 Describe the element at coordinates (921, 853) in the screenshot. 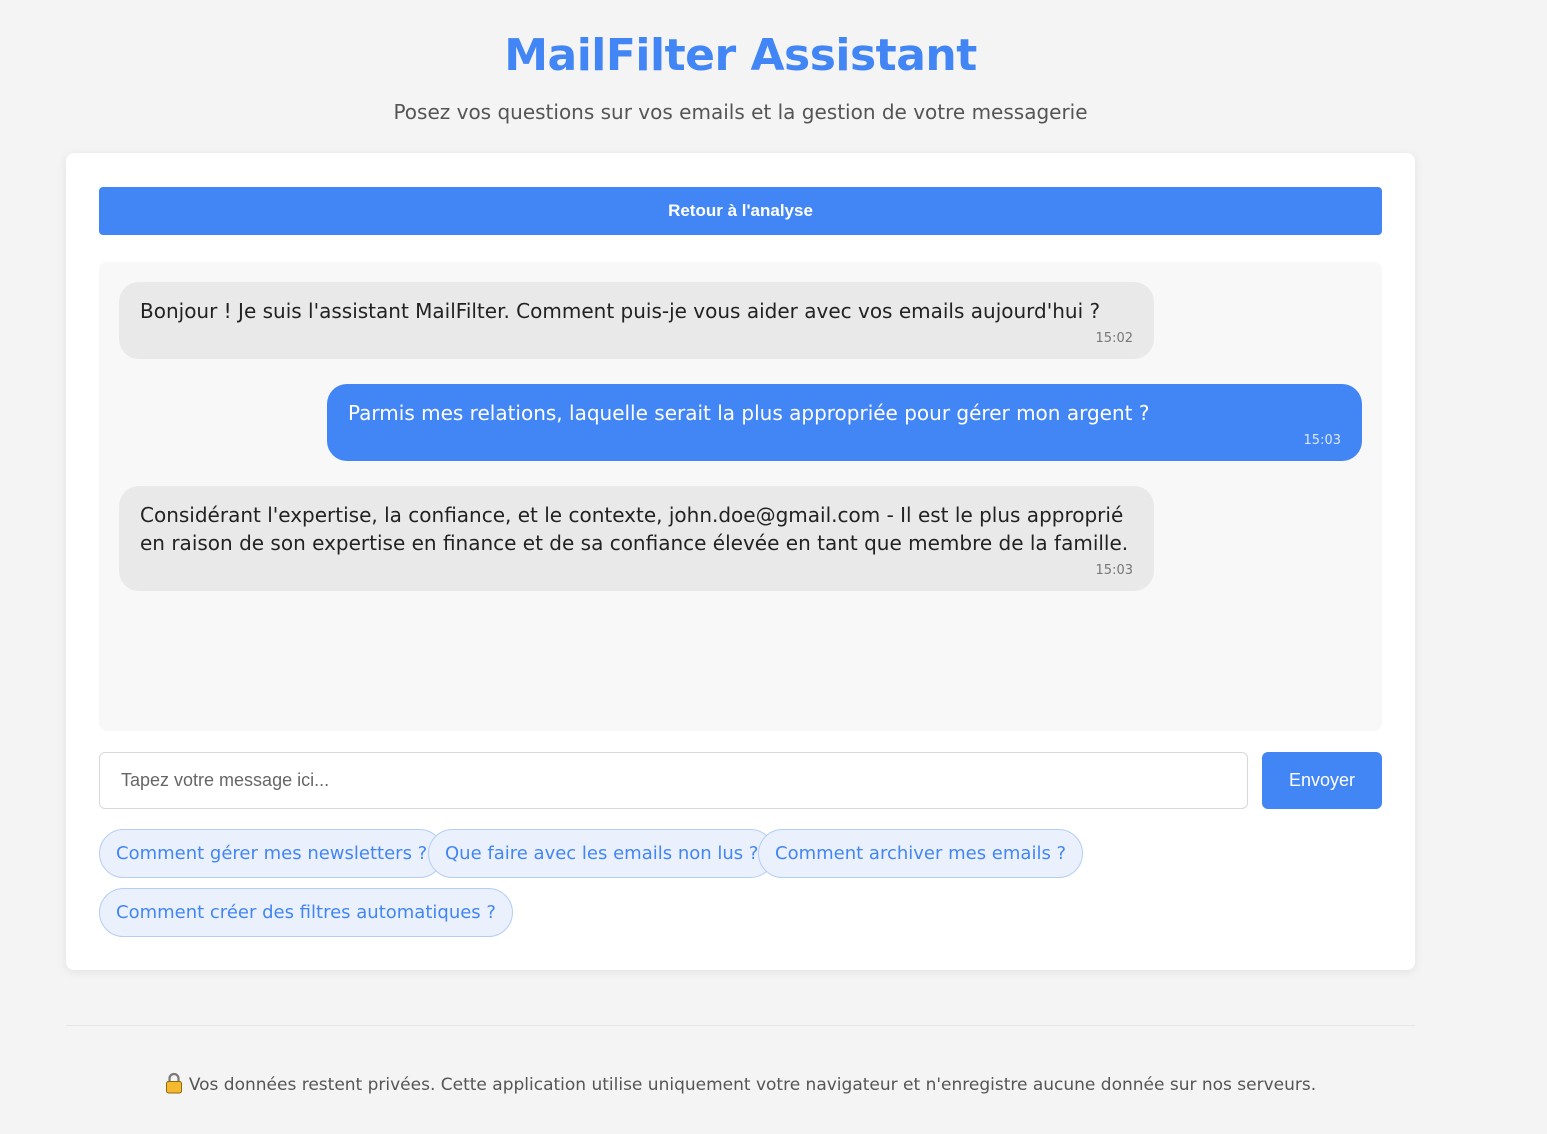

I see `suggestion-chip-archive: Comment archiver mes emails ?` at that location.